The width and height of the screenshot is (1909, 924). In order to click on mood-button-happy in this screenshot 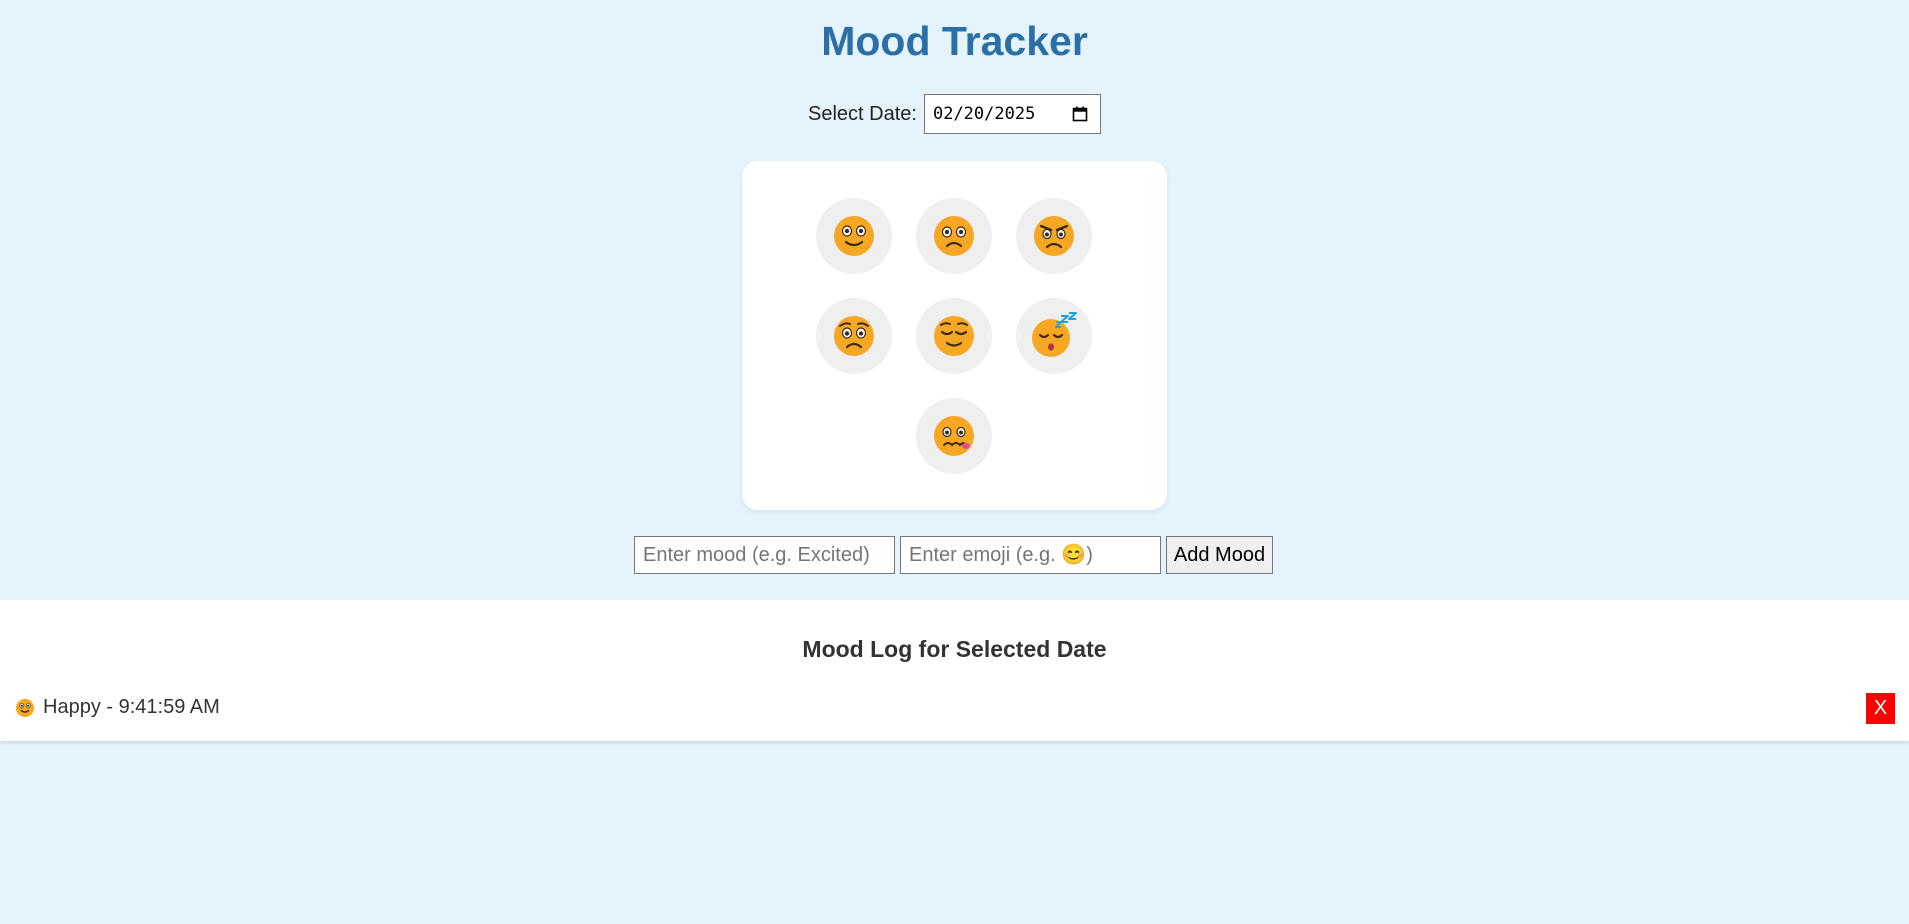, I will do `click(854, 236)`.